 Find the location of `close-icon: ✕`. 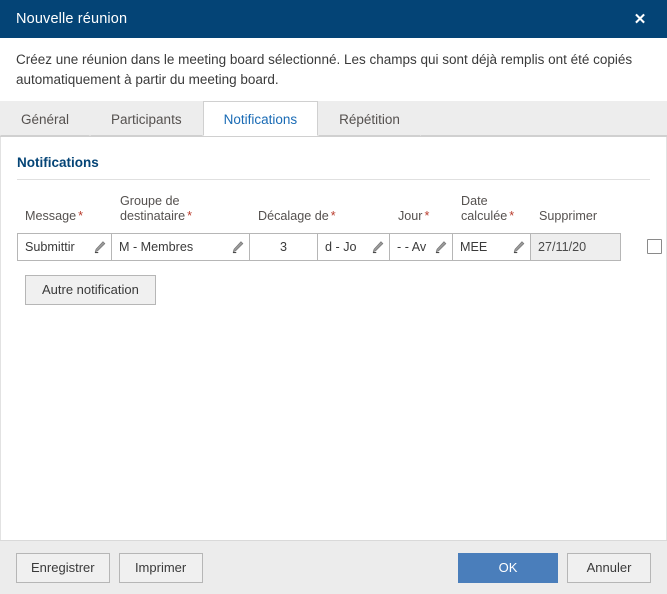

close-icon: ✕ is located at coordinates (640, 19).